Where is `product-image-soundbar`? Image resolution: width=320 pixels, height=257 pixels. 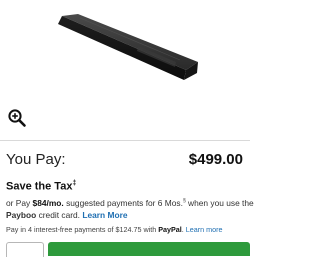 product-image-soundbar is located at coordinates (128, 47).